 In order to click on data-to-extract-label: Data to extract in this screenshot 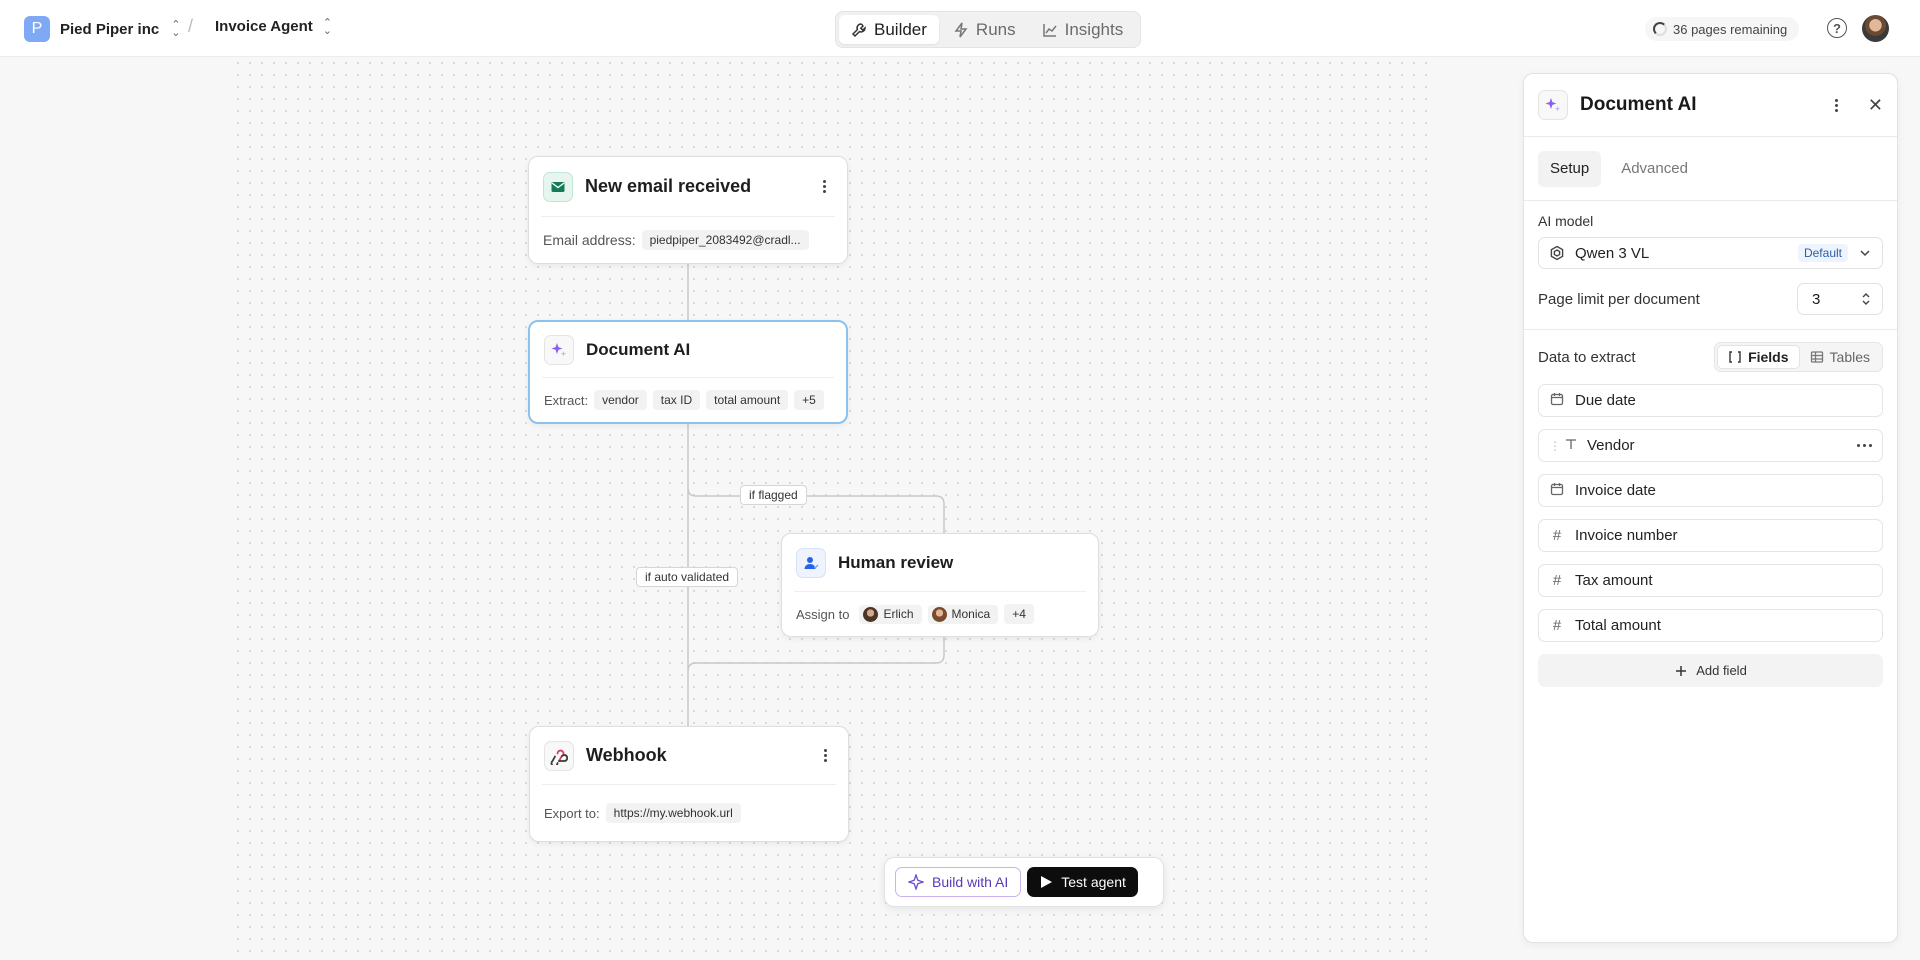, I will do `click(1587, 357)`.